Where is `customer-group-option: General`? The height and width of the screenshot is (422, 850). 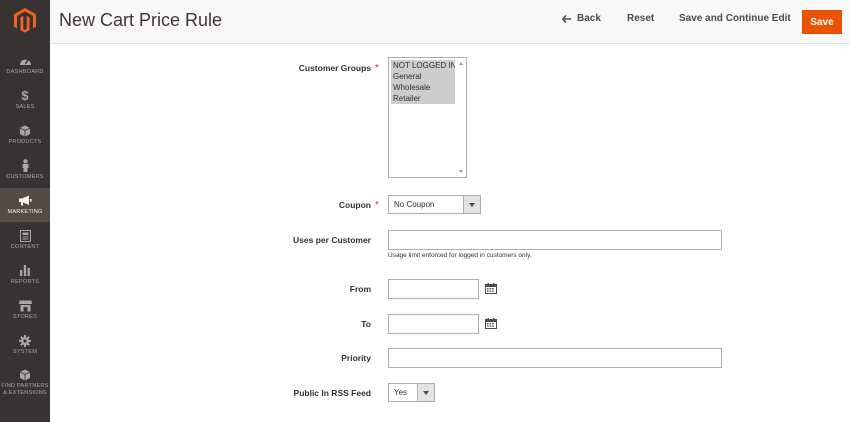 customer-group-option: General is located at coordinates (423, 76).